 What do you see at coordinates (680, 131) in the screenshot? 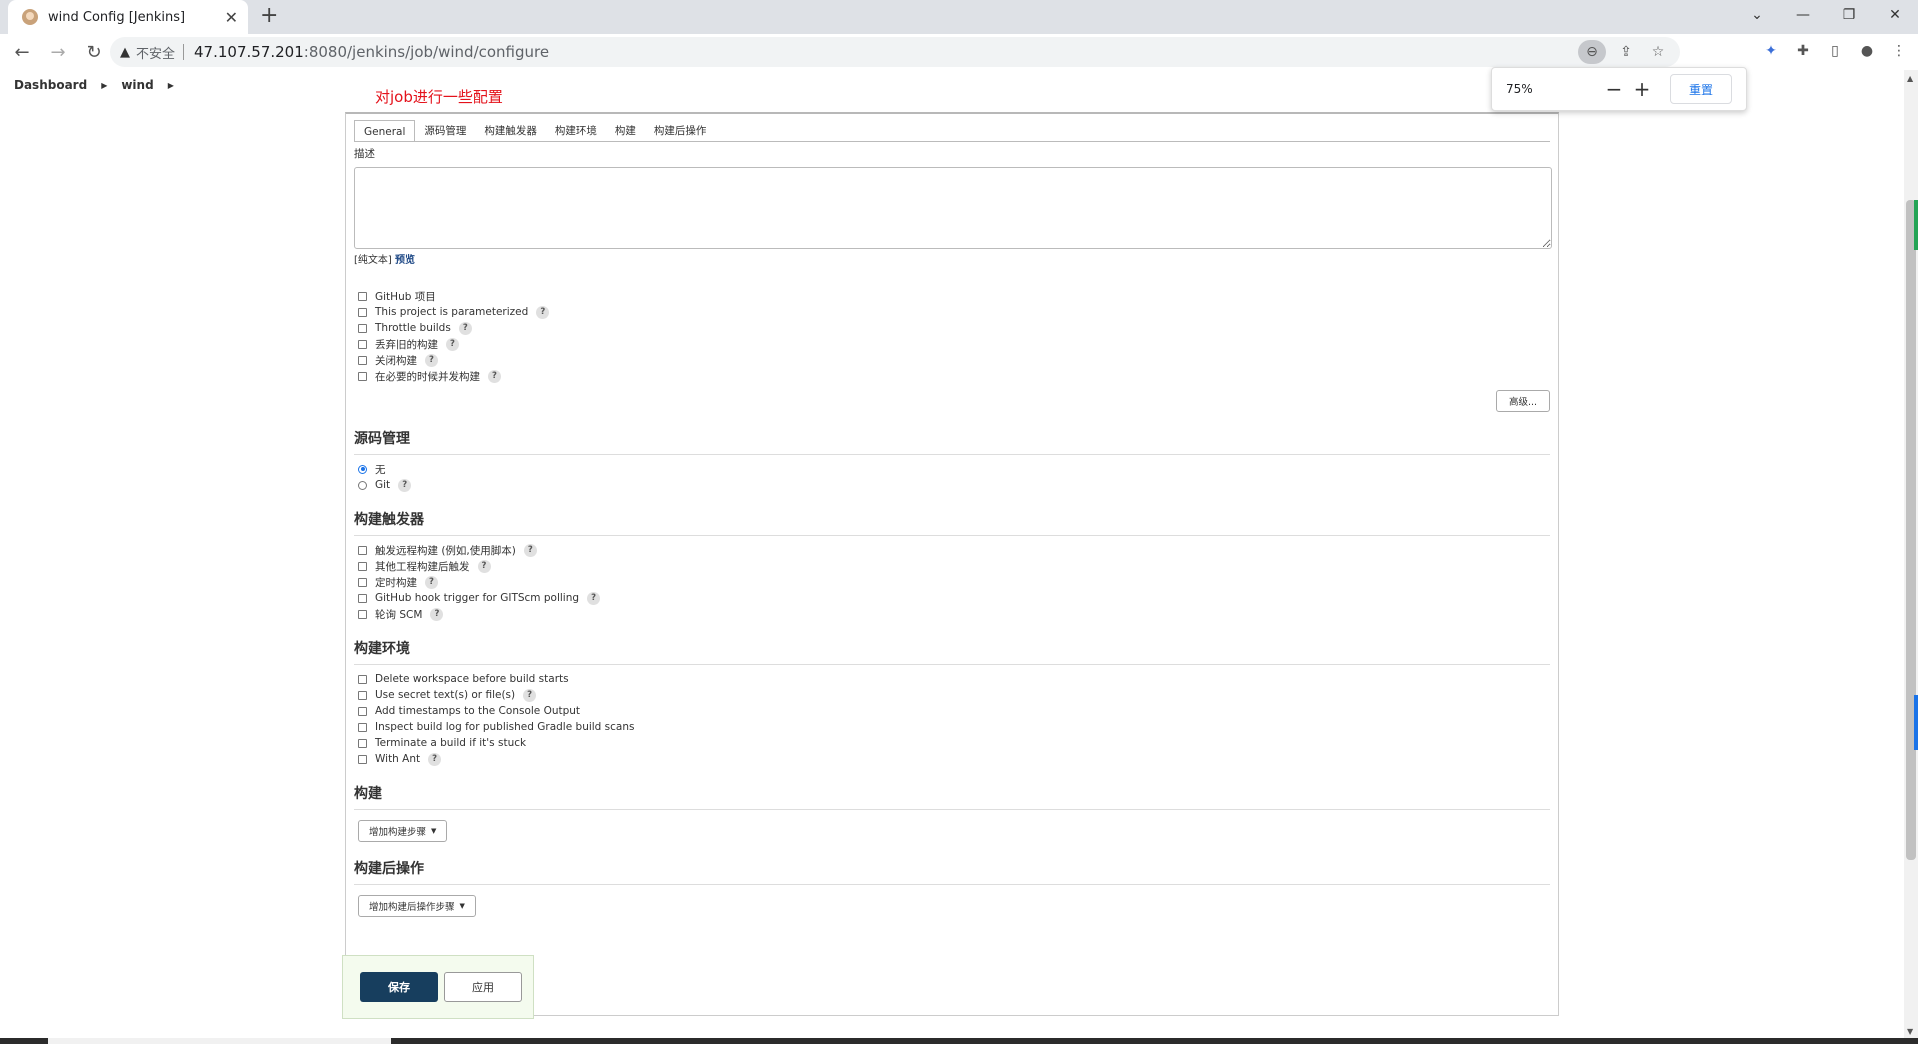
I see `tab-post-build: 构建后操作` at bounding box center [680, 131].